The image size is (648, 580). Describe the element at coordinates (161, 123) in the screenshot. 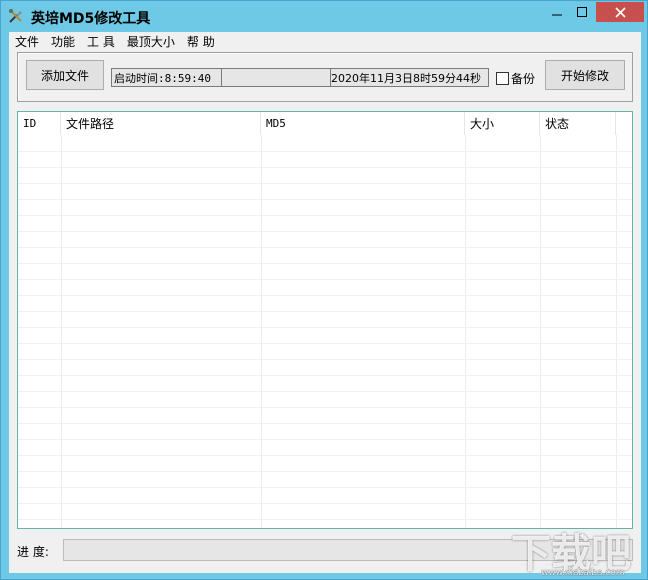

I see `column-file-path: 文件路径` at that location.